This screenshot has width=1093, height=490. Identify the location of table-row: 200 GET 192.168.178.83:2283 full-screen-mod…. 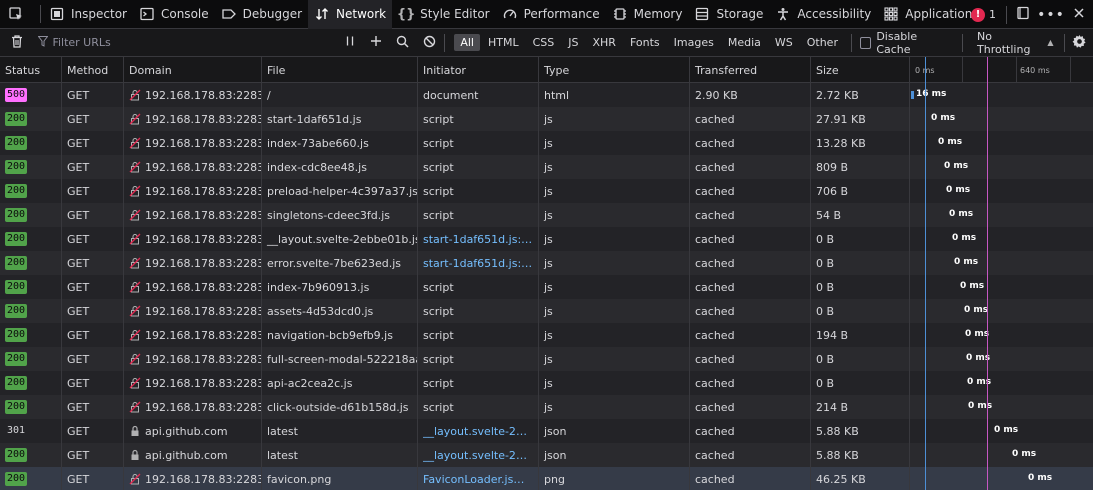
(546, 359).